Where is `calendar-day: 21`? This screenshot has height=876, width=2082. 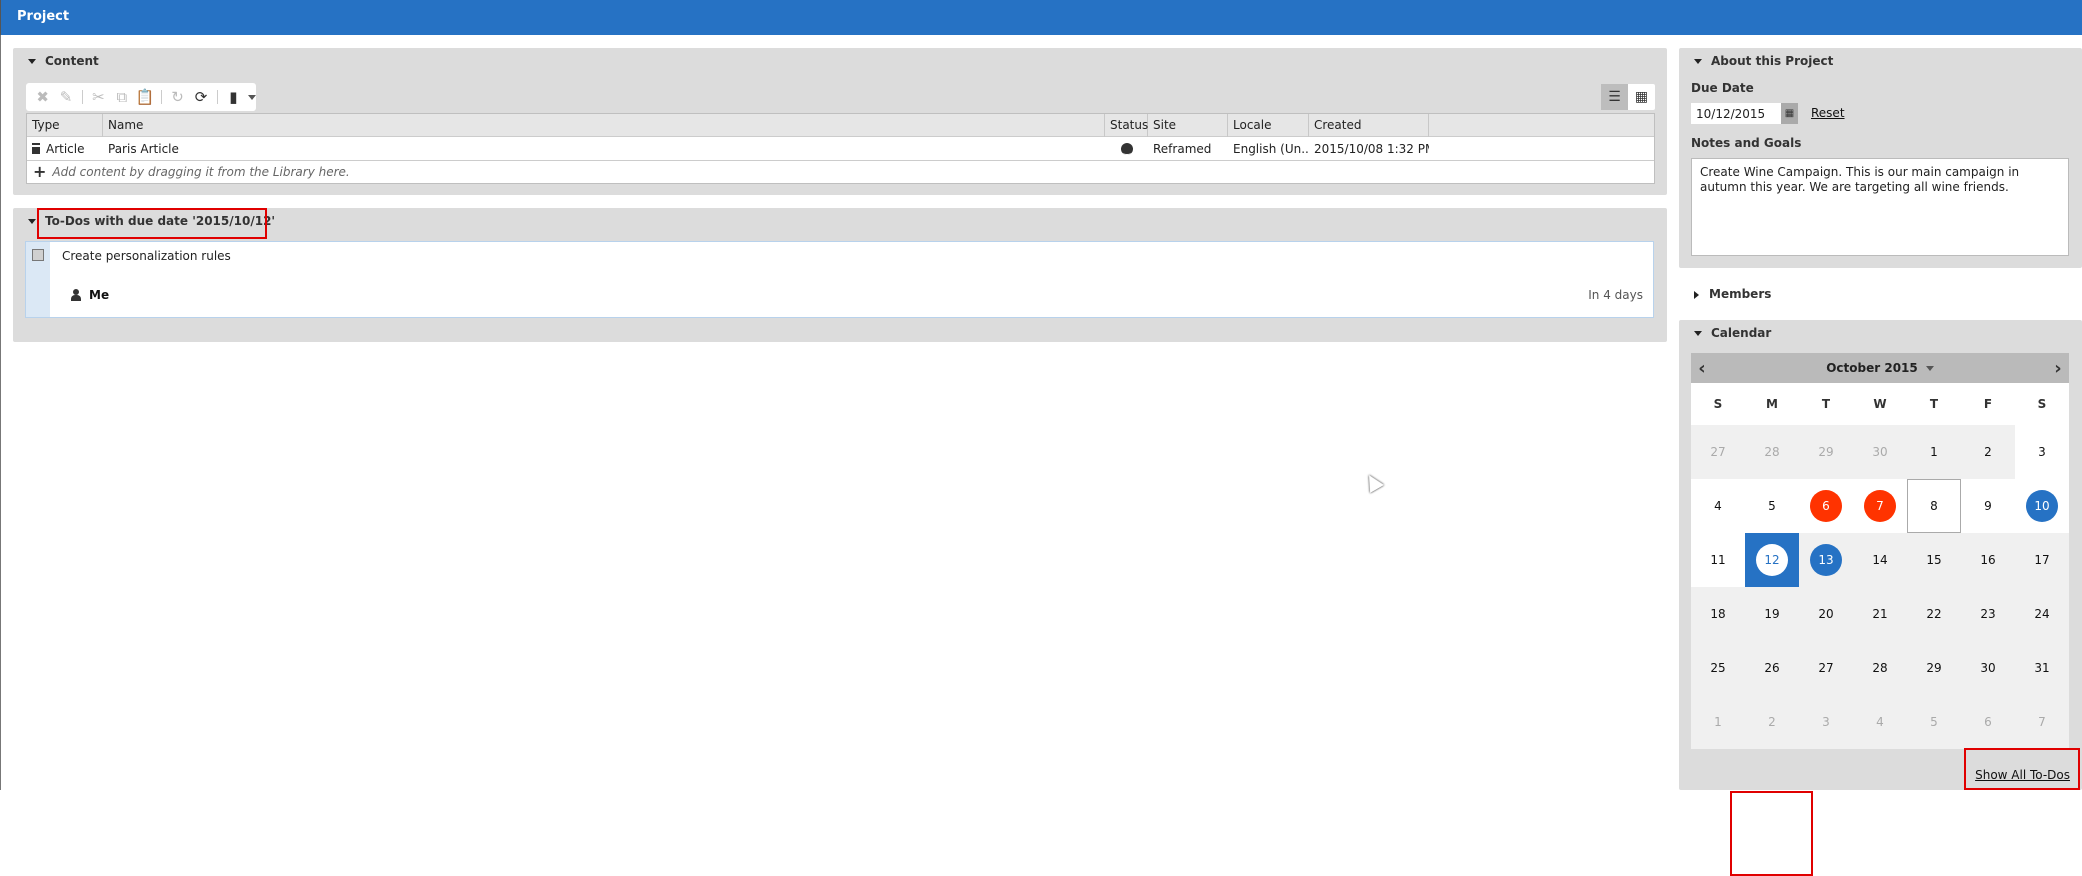 calendar-day: 21 is located at coordinates (1880, 614).